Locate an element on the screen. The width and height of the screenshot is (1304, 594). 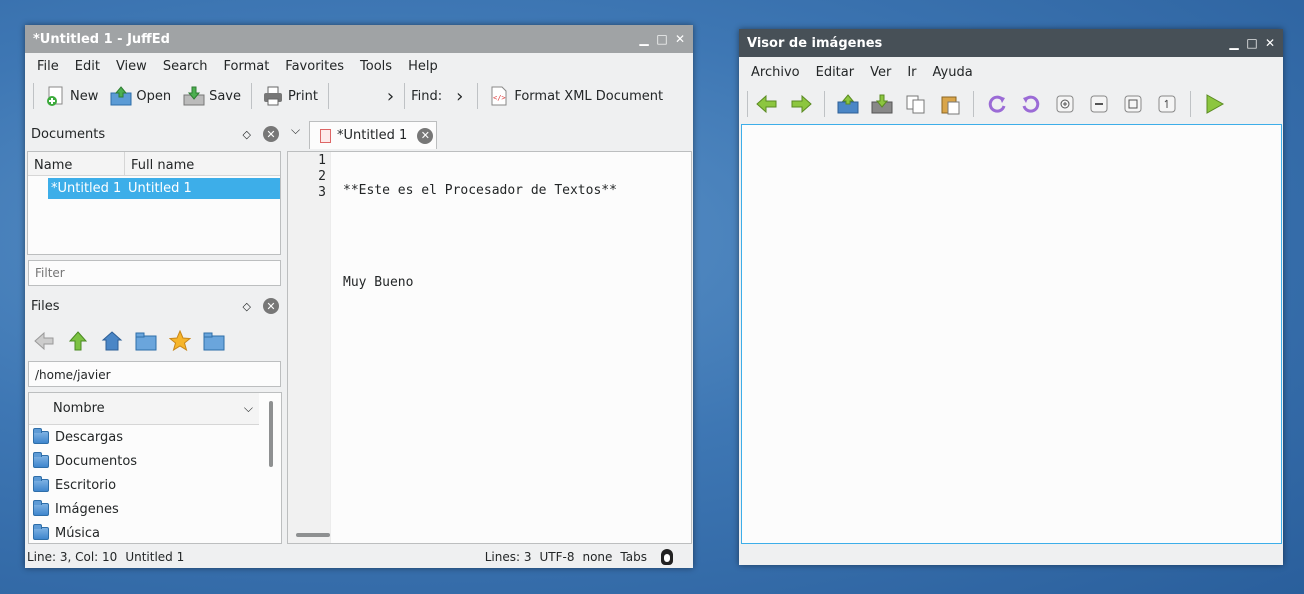
linux-penguin-icon is located at coordinates (667, 557).